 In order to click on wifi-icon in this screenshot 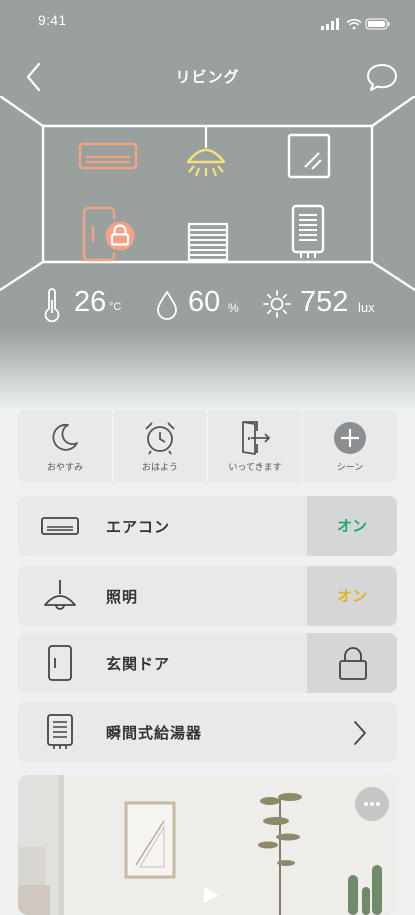, I will do `click(354, 24)`.